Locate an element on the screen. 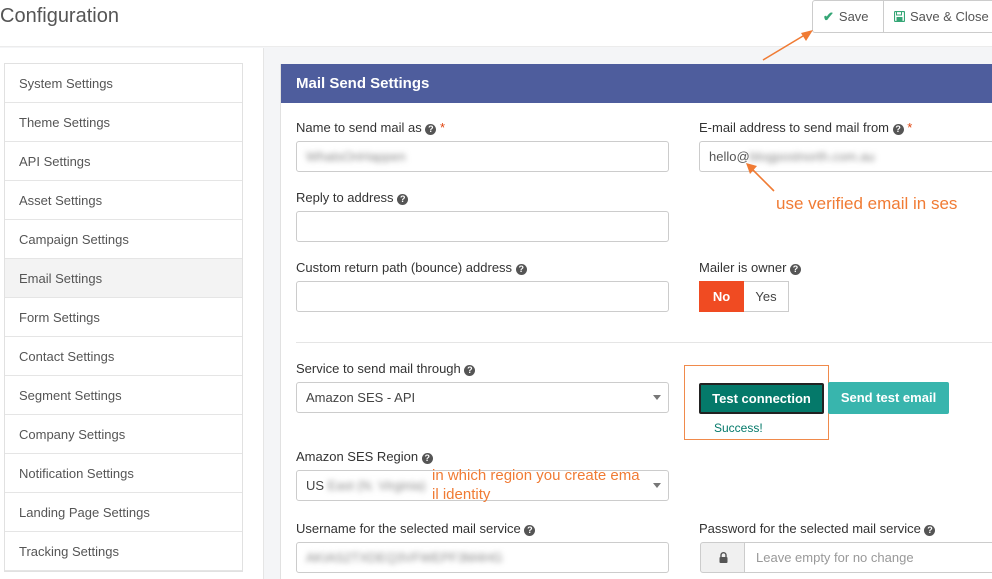 Image resolution: width=992 pixels, height=579 pixels. return-path-label: Custom return path (bounce) address ? is located at coordinates (411, 267).